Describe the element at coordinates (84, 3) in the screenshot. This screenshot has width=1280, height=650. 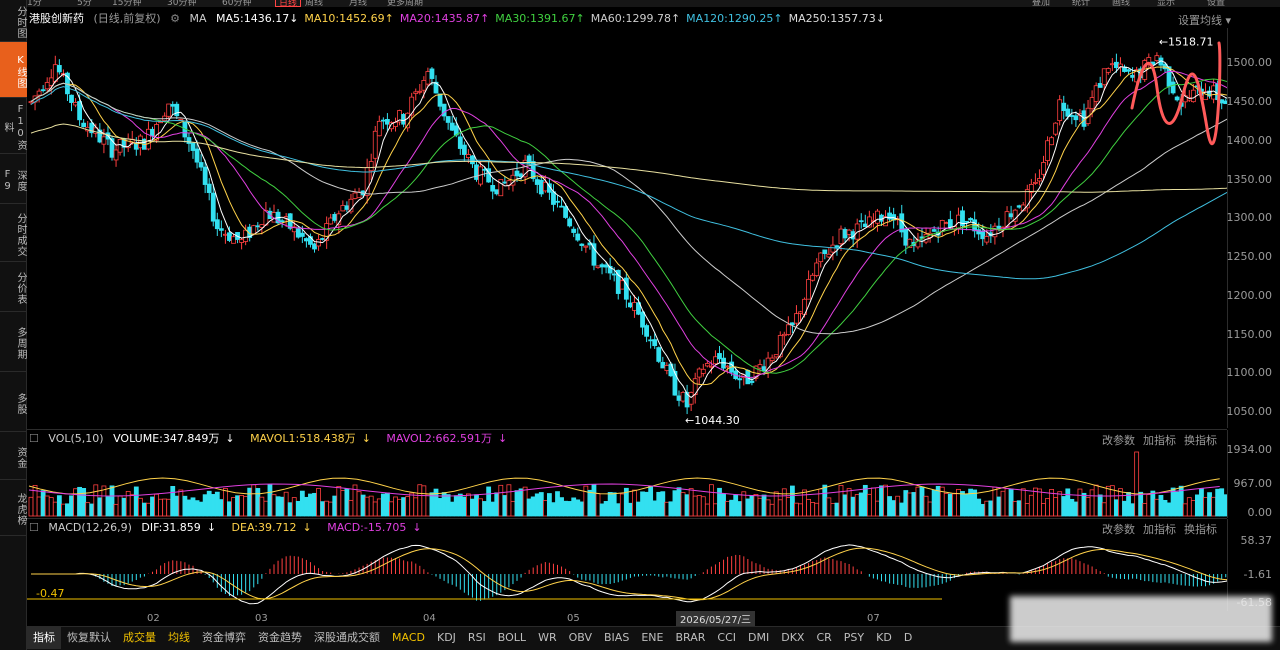
I see `top-tab-1: 5分` at that location.